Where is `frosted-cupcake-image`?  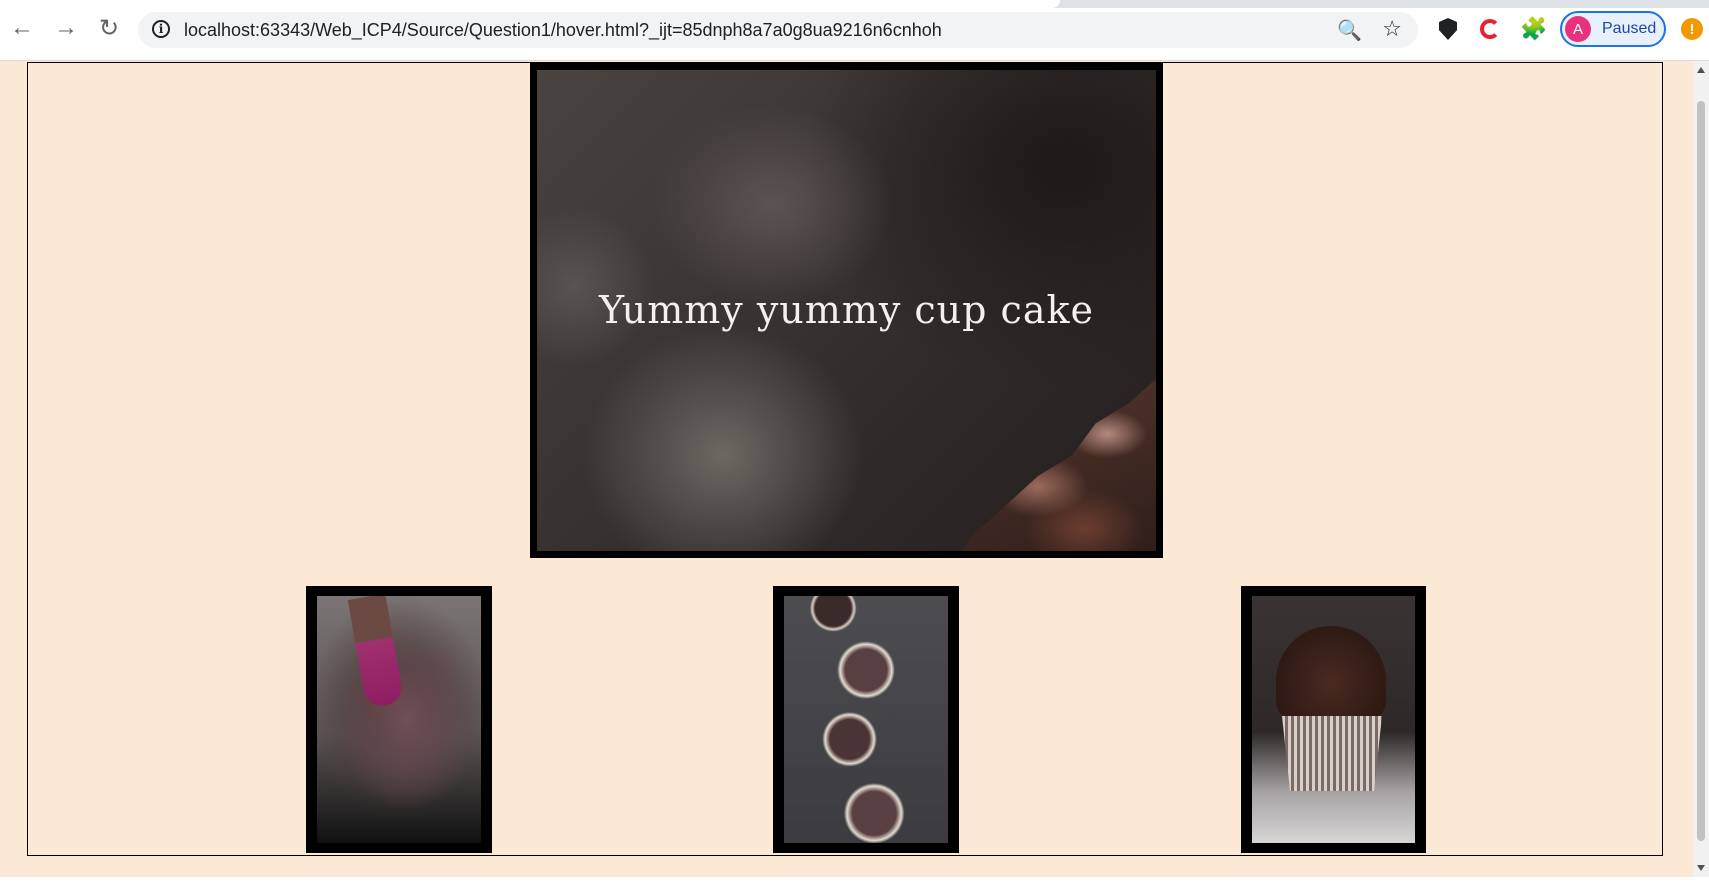 frosted-cupcake-image is located at coordinates (1333, 719).